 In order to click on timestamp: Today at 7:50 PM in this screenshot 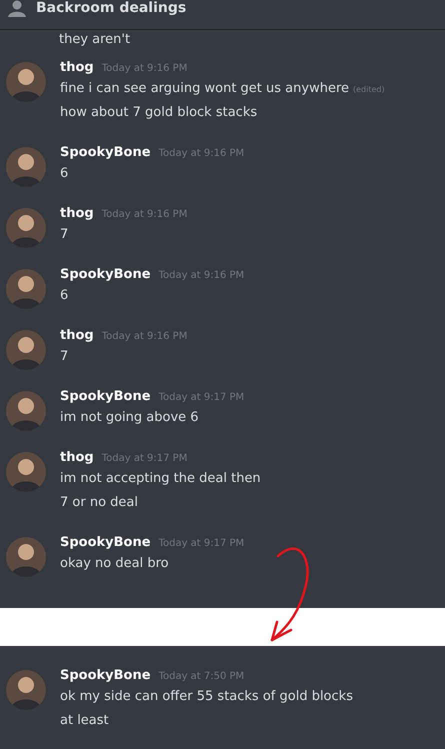, I will do `click(201, 676)`.